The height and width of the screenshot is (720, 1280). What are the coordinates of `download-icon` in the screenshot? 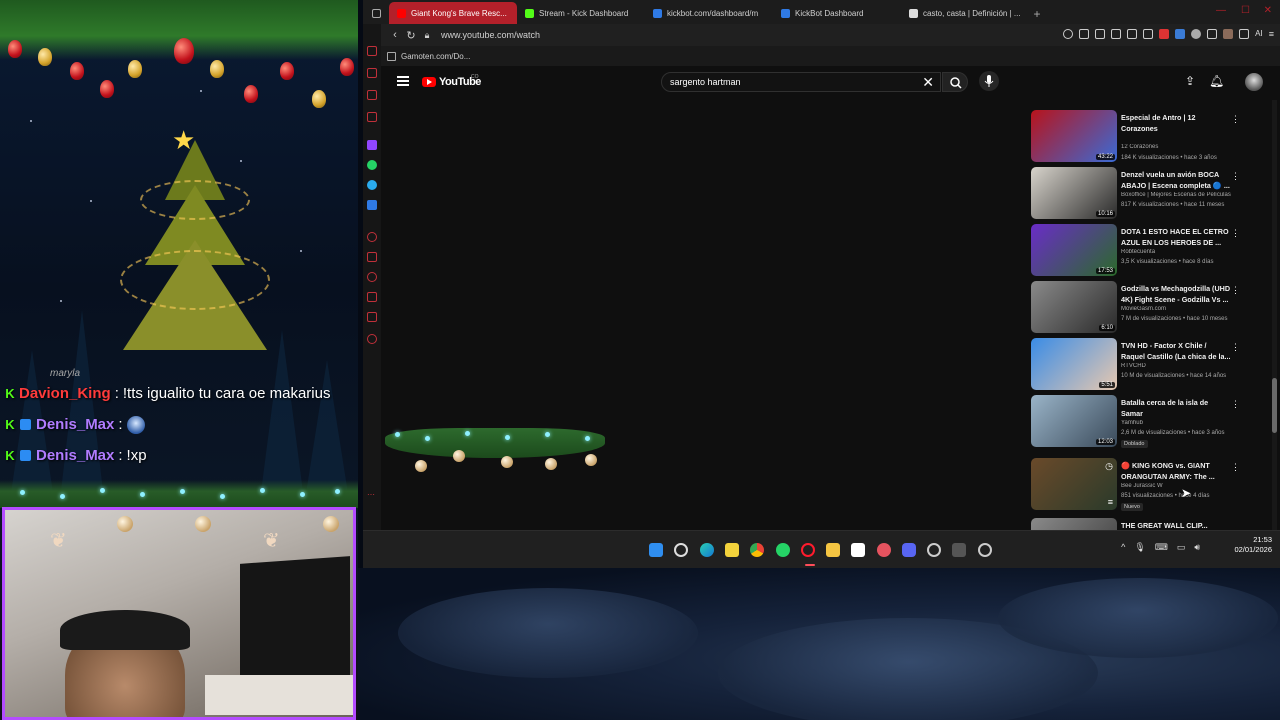 It's located at (372, 297).